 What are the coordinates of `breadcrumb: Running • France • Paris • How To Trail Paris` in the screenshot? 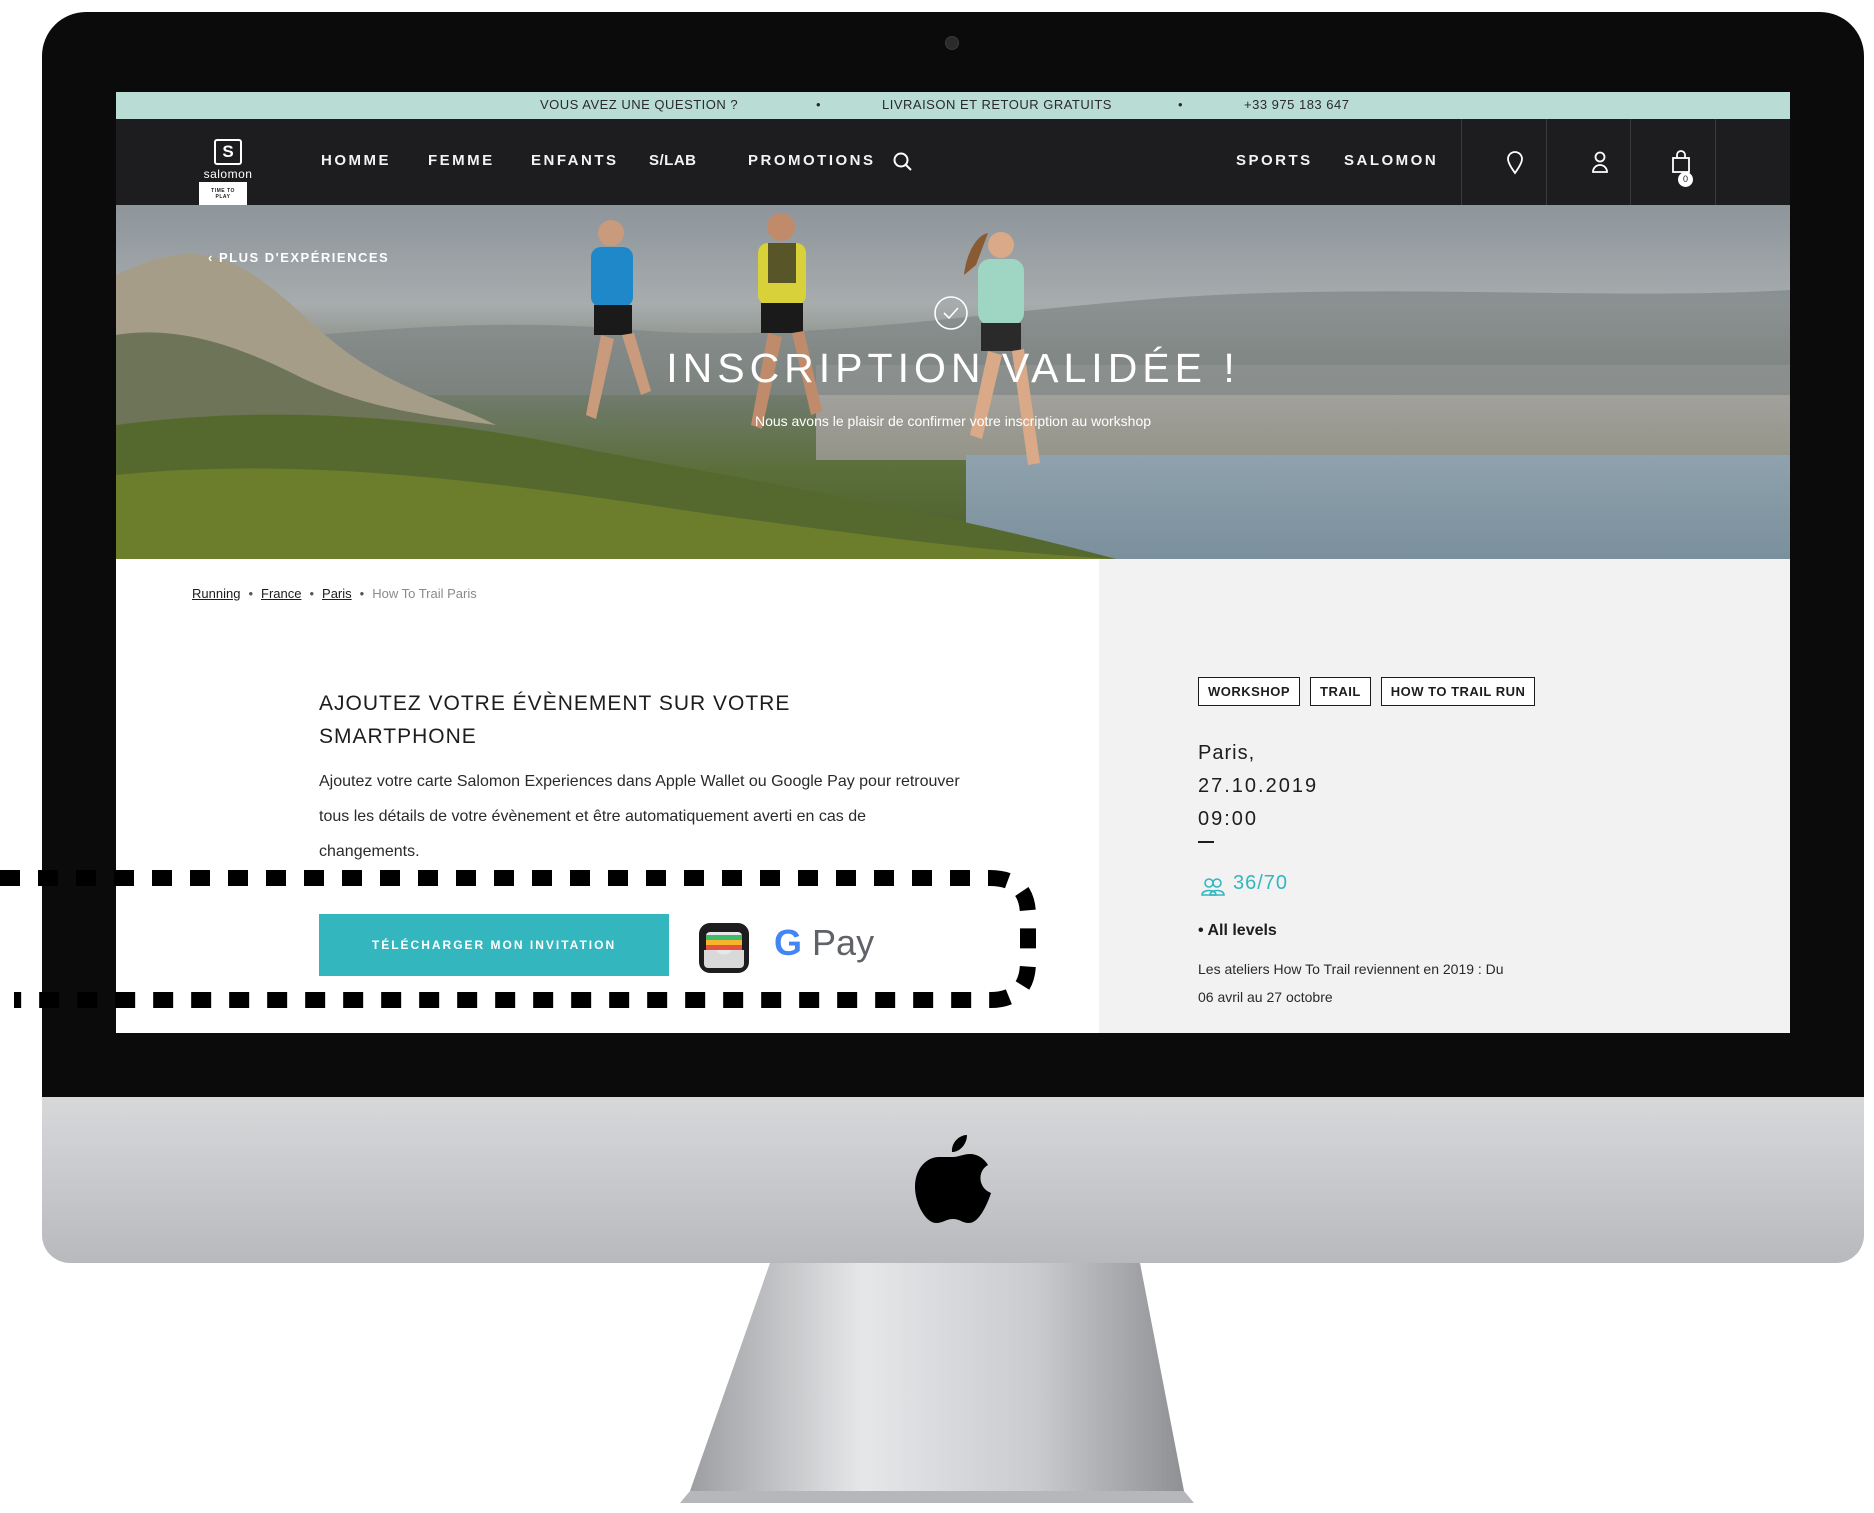 It's located at (334, 593).